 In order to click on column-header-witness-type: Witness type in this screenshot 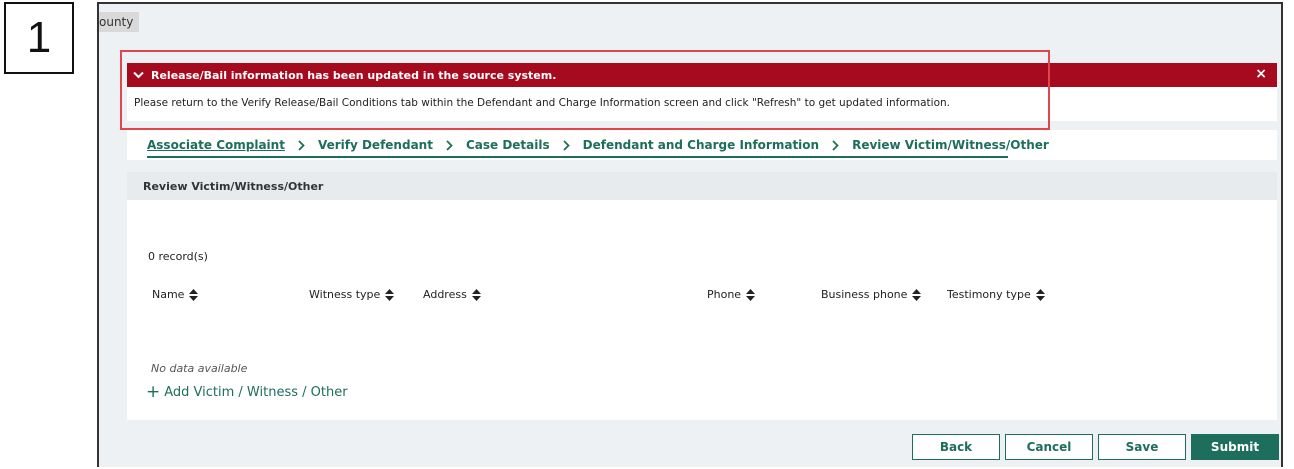, I will do `click(352, 294)`.